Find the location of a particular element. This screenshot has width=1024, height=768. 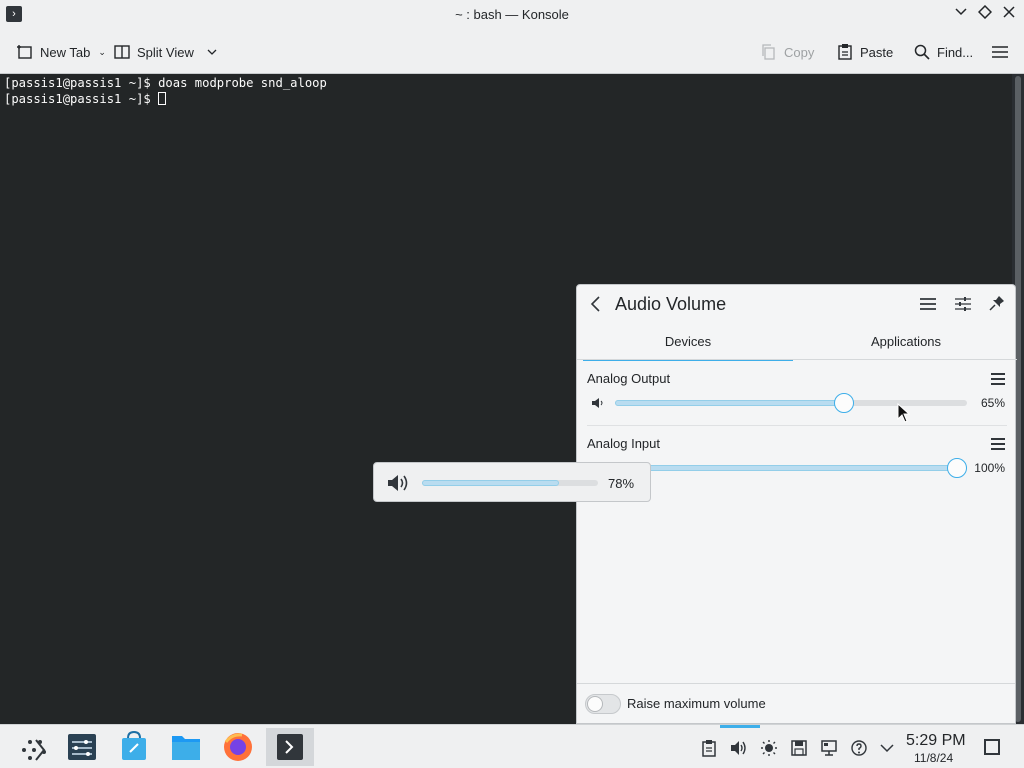

speaker-high-icon is located at coordinates (398, 483).